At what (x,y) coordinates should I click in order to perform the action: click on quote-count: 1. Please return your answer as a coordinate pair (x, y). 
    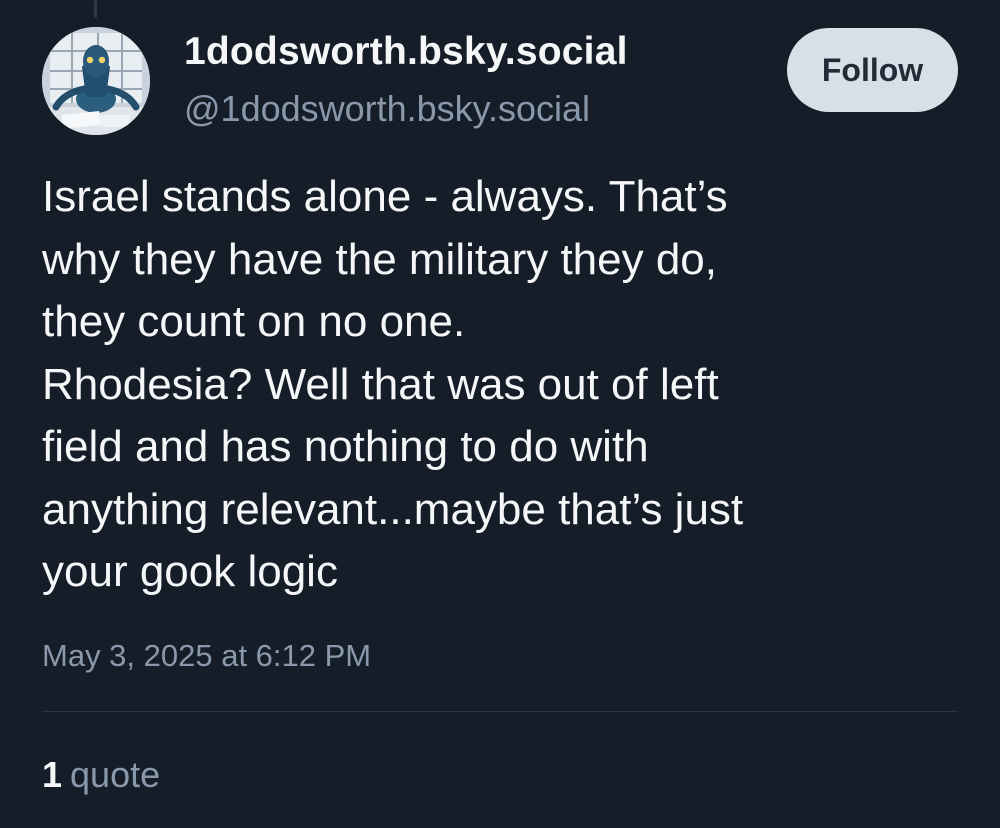
    Looking at the image, I should click on (52, 774).